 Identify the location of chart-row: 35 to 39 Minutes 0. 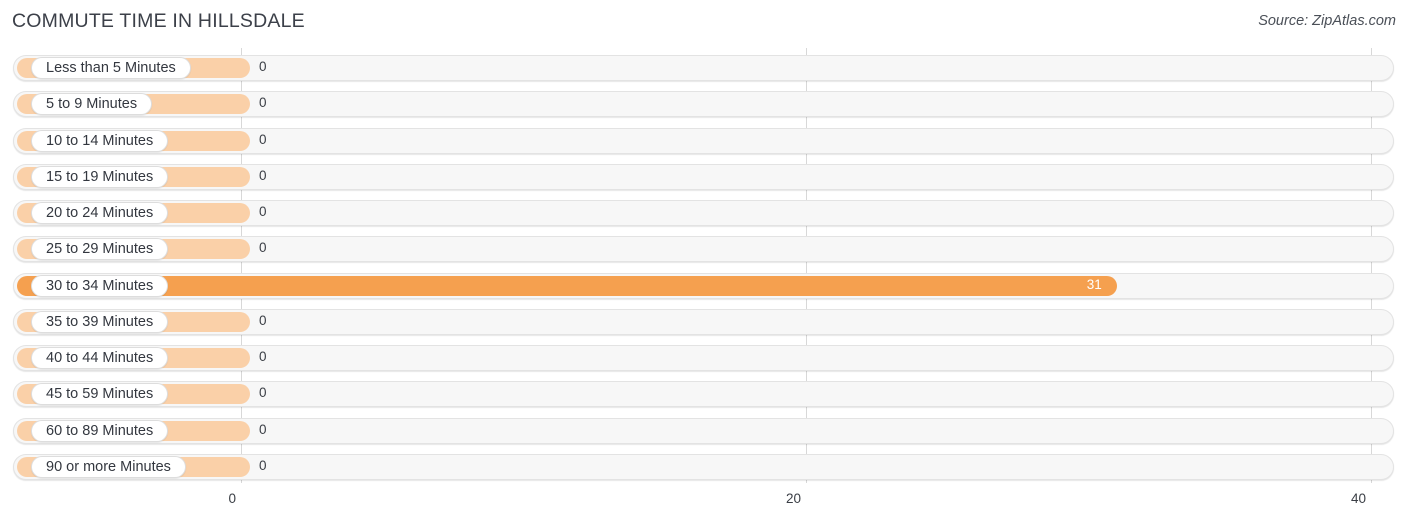
(703, 321).